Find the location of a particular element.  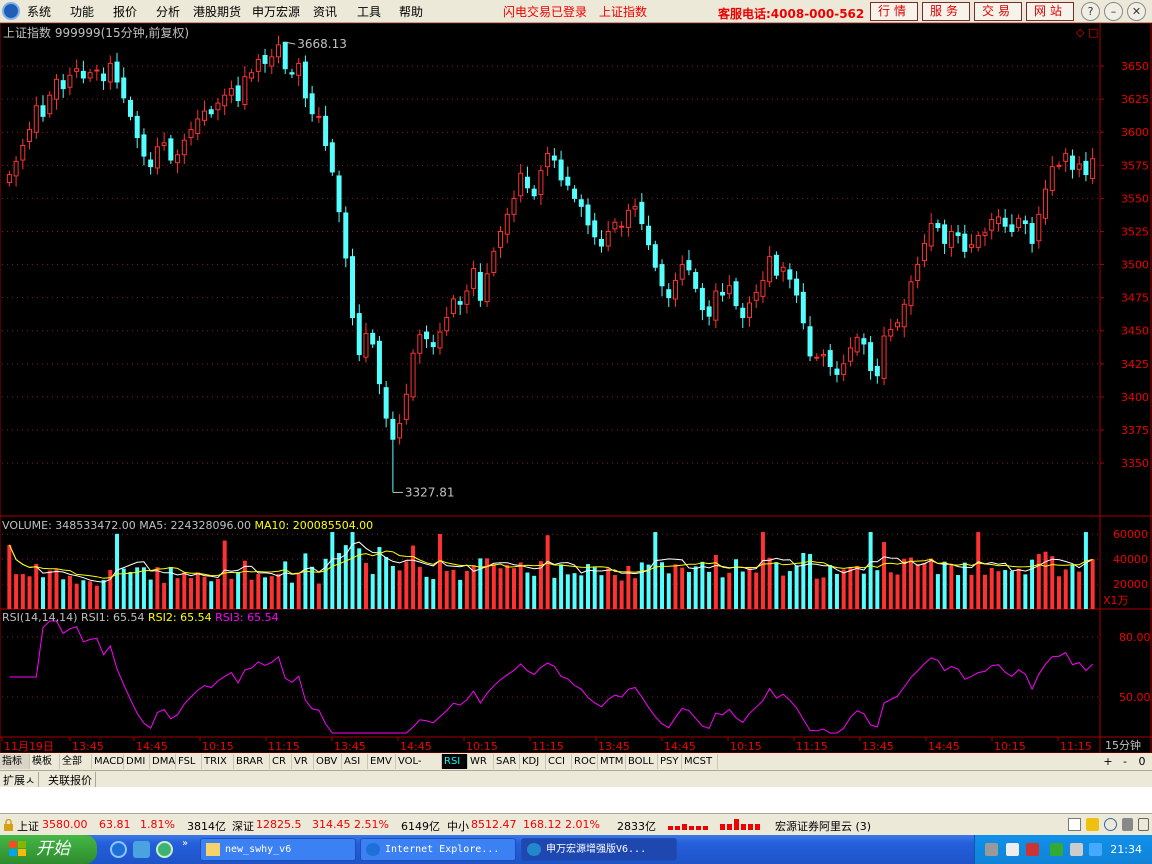

tab-vol-tdx: VOL-TDX is located at coordinates (419, 768).